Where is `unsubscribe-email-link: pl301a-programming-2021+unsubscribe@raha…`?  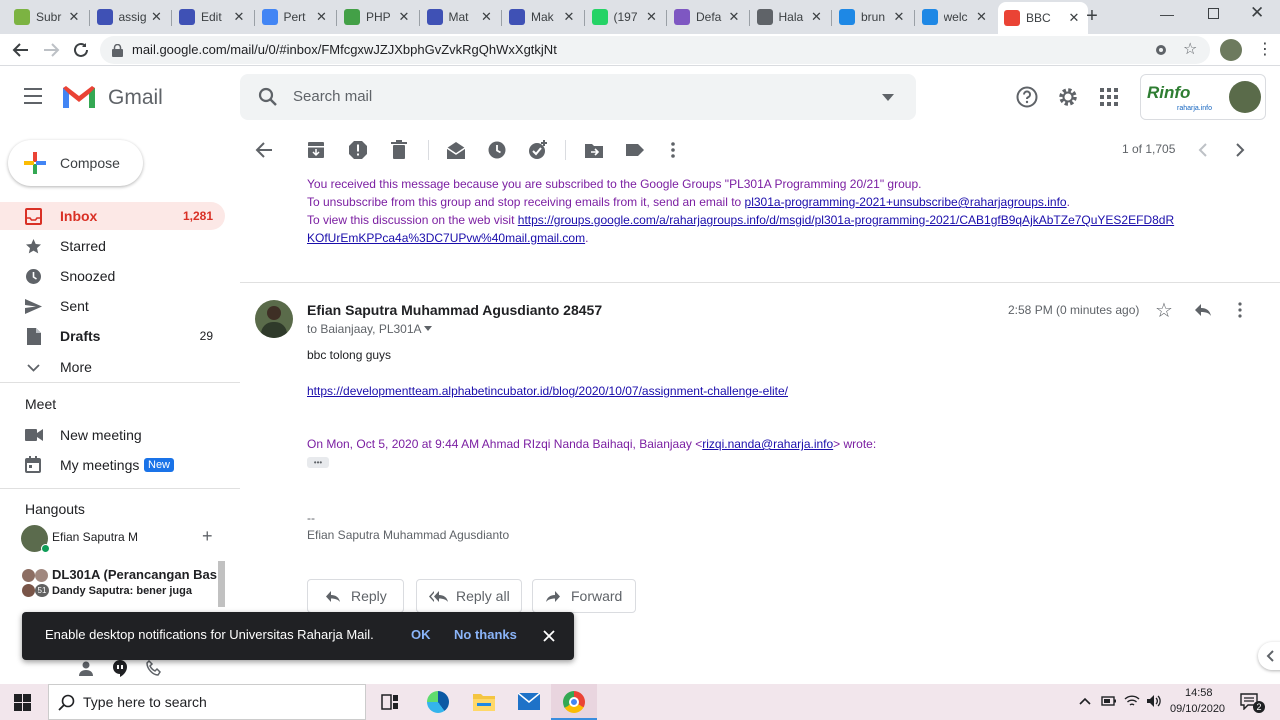 unsubscribe-email-link: pl301a-programming-2021+unsubscribe@raha… is located at coordinates (906, 202).